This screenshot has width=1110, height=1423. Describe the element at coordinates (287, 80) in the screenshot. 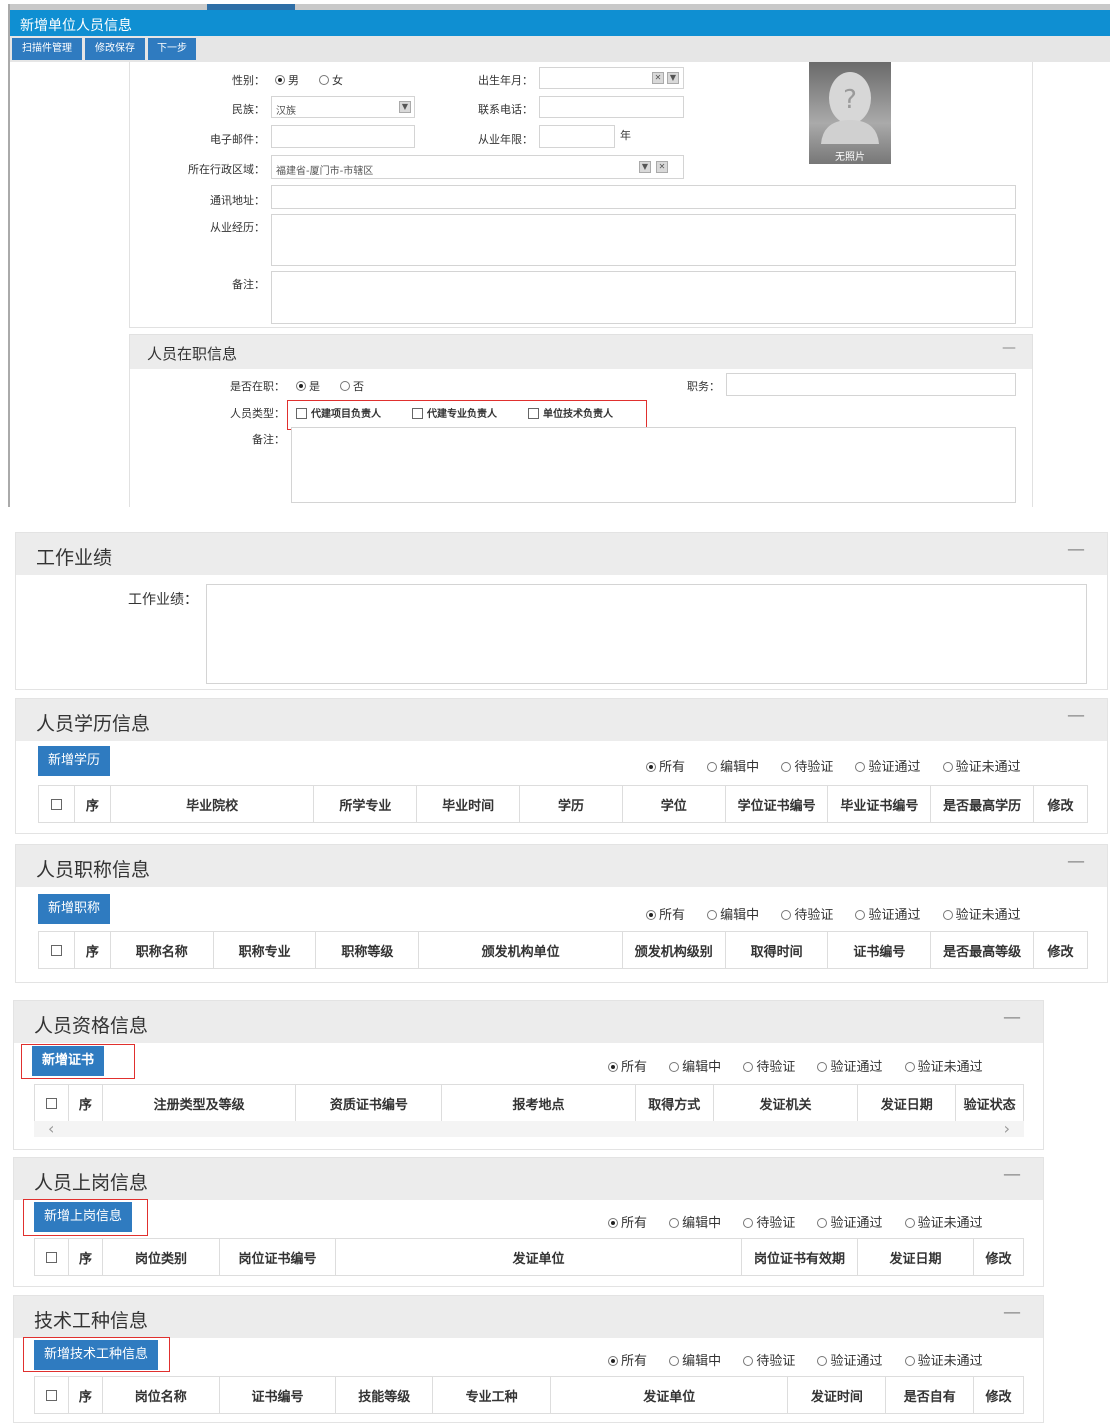

I see `gender-male-radio: 男` at that location.